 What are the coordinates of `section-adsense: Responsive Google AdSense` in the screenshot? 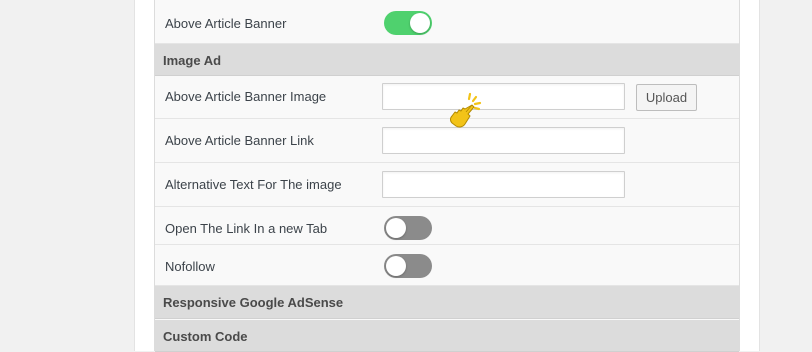 It's located at (447, 302).